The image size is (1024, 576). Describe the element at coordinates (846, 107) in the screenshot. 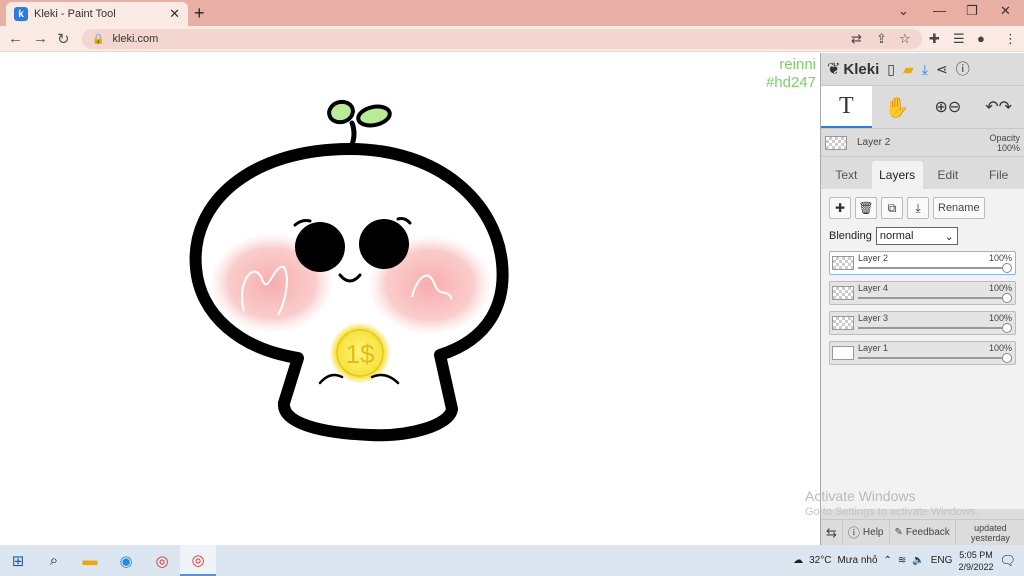

I see `text-tool-icon: T` at that location.